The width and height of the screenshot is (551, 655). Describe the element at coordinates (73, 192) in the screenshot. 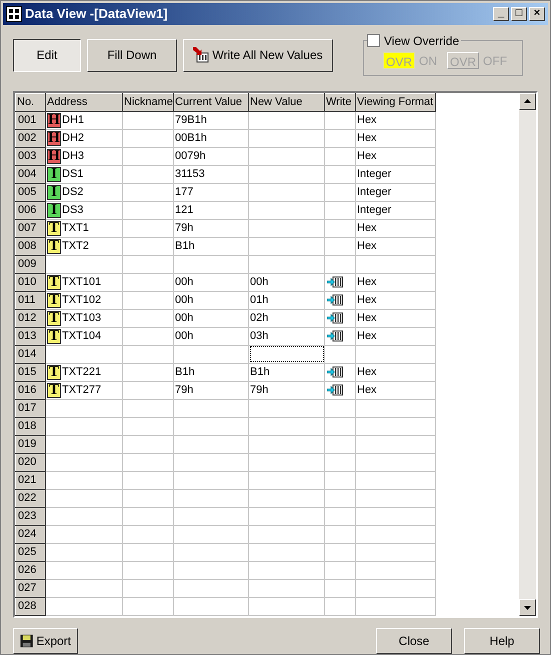

I see `address-text: DS2` at that location.